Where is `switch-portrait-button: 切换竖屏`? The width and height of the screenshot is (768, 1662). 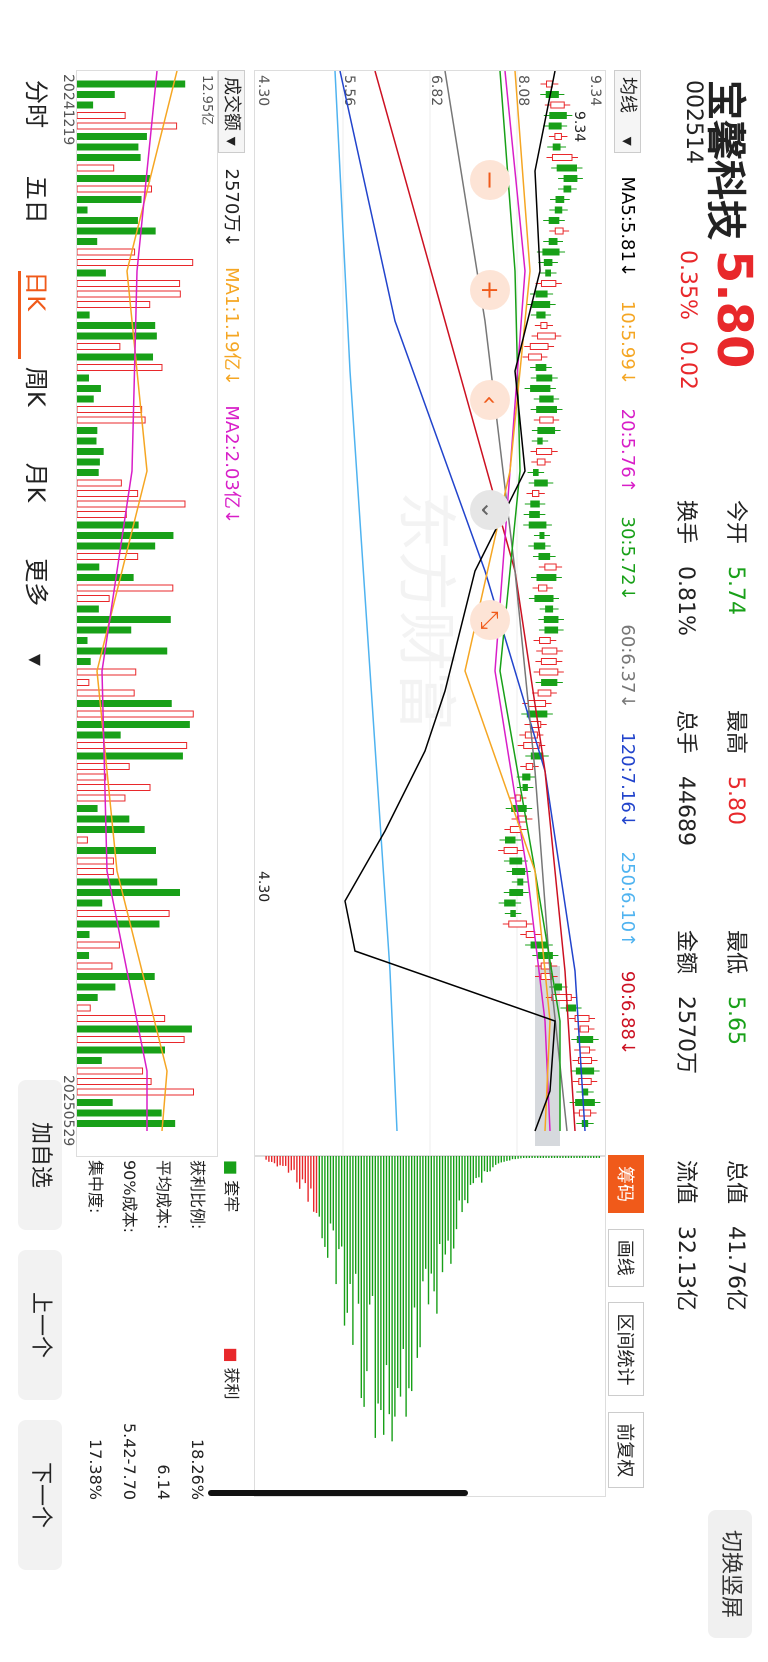
switch-portrait-button: 切换竖屏 is located at coordinates (730, 1574).